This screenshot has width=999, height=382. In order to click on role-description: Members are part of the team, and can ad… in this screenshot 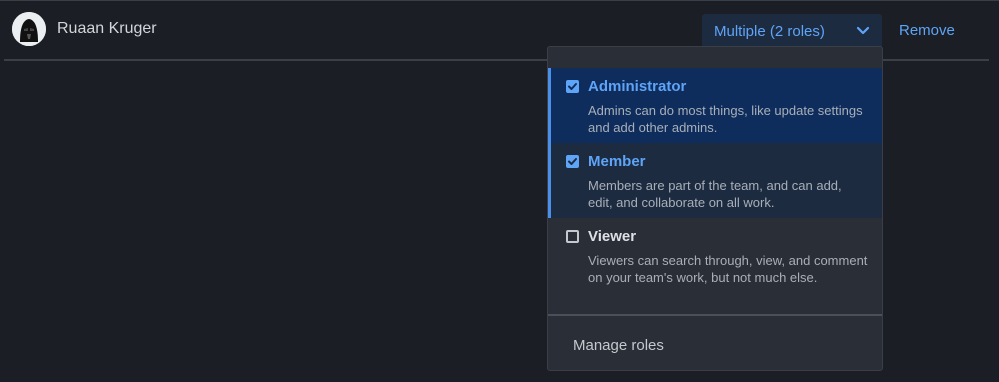, I will do `click(715, 194)`.